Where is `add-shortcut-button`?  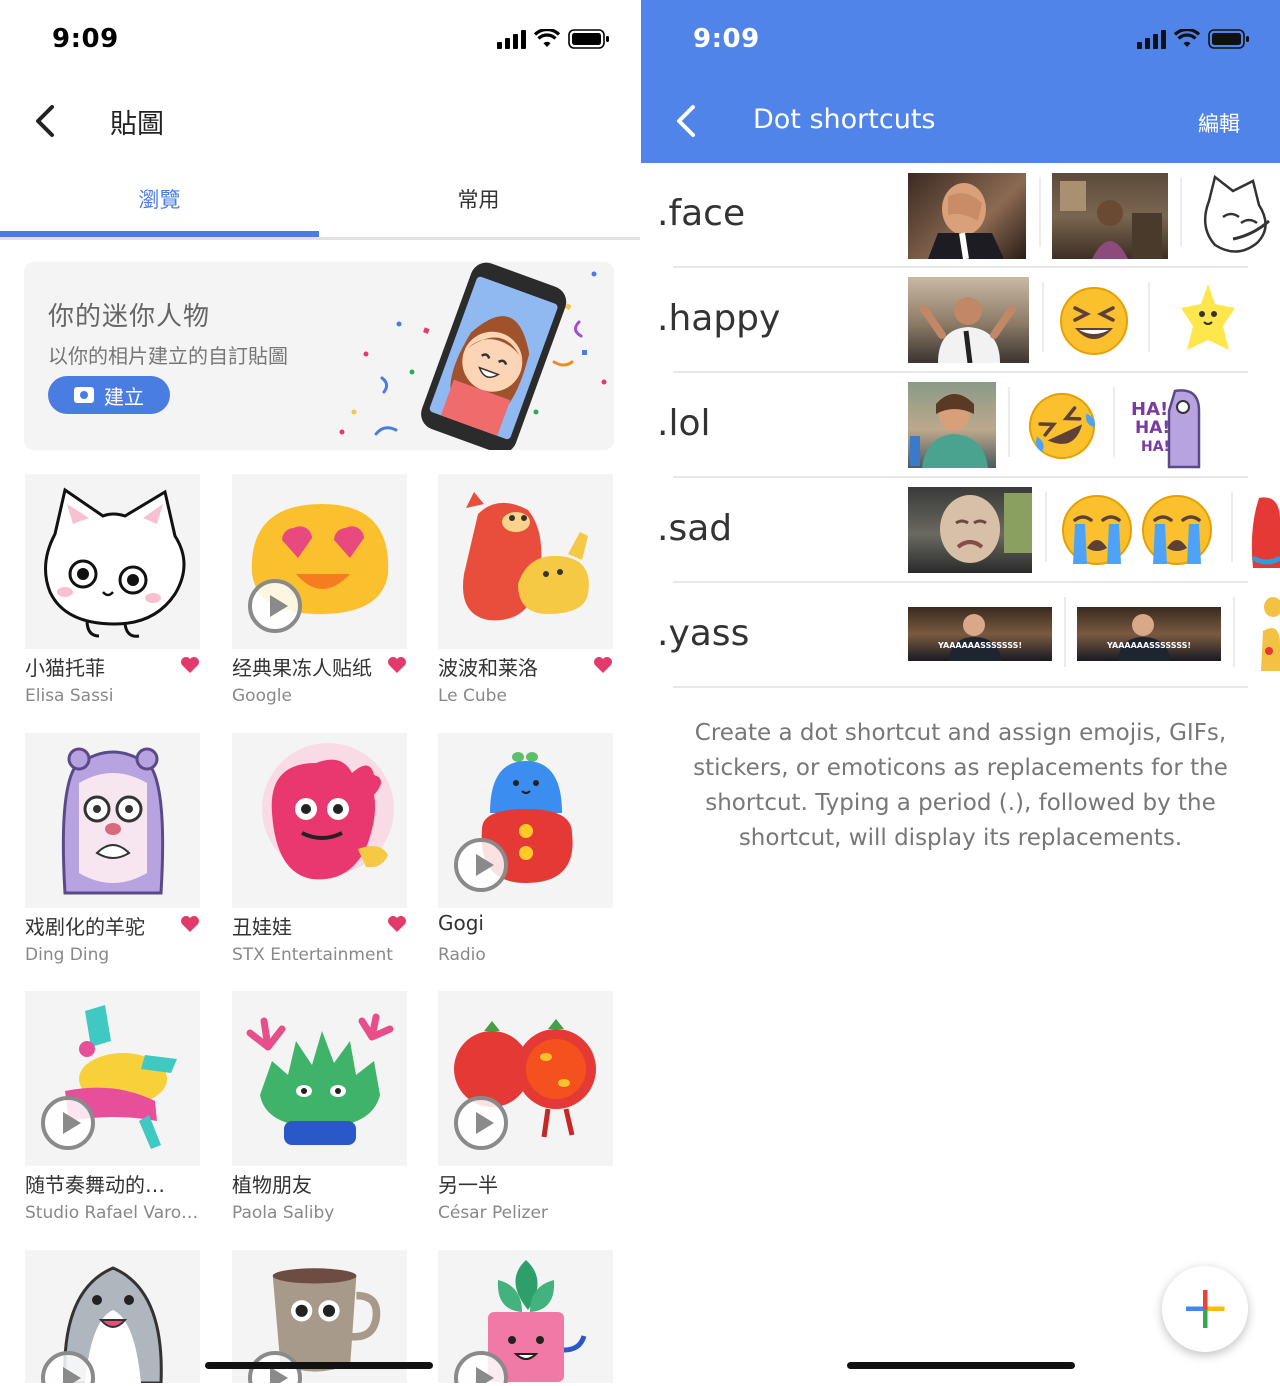 add-shortcut-button is located at coordinates (1205, 1309).